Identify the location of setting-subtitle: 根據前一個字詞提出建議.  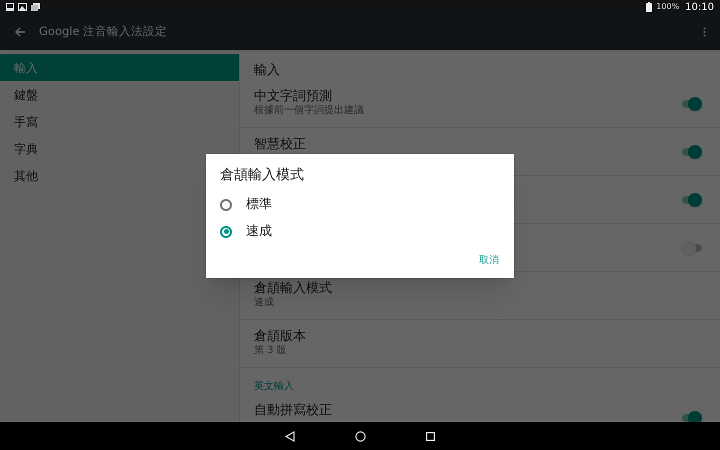
(309, 110).